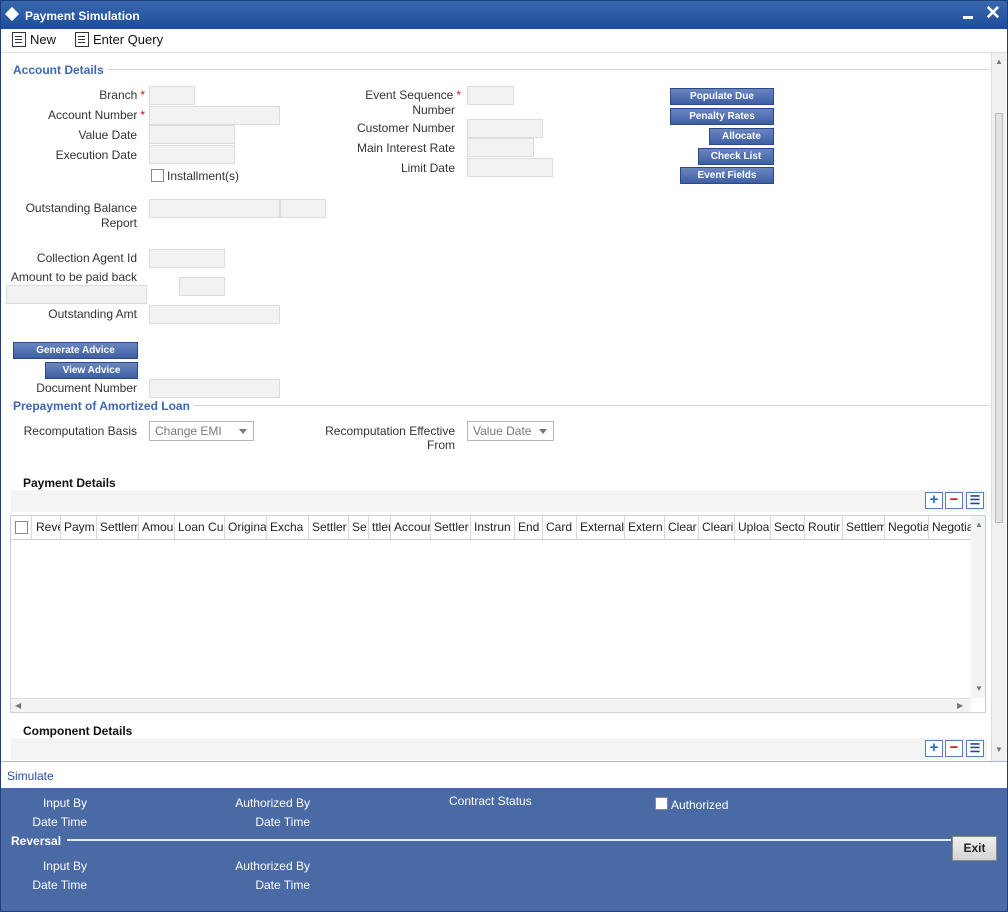 This screenshot has height=912, width=1008. Describe the element at coordinates (504, 775) in the screenshot. I see `simulate-bar: Simulate` at that location.